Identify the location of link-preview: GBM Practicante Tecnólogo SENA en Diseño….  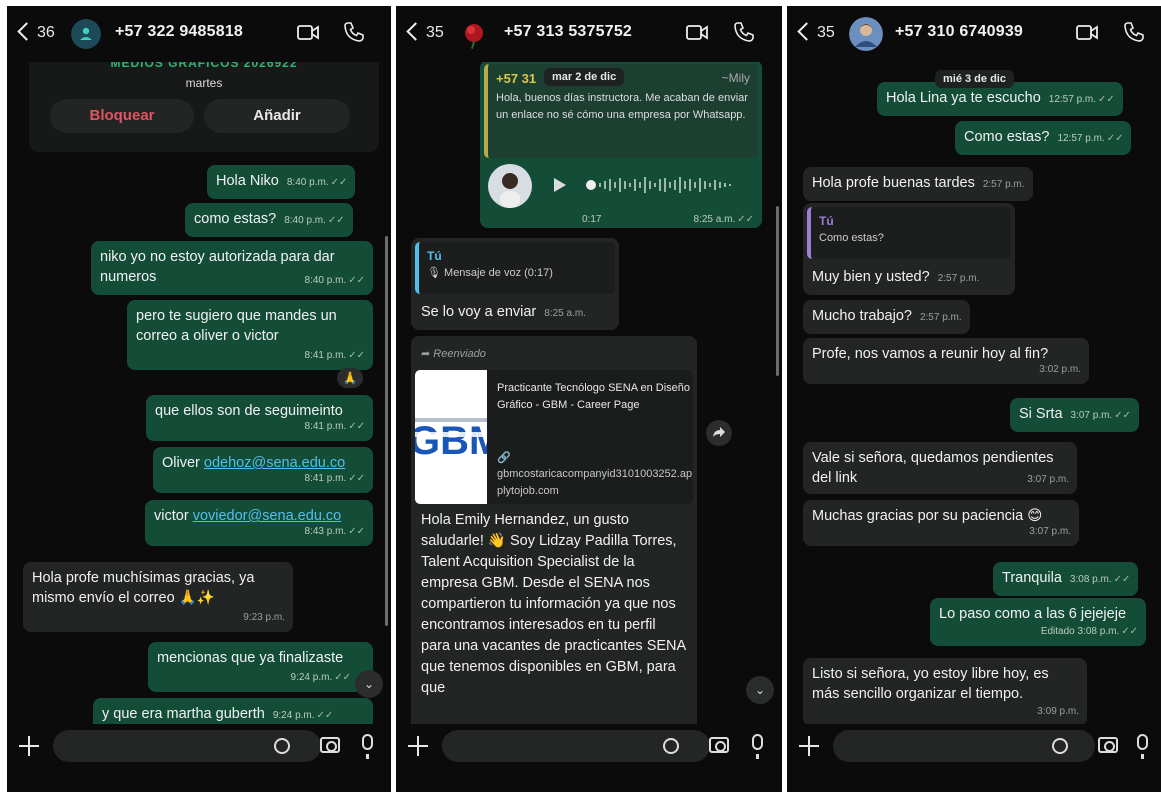
(554, 437).